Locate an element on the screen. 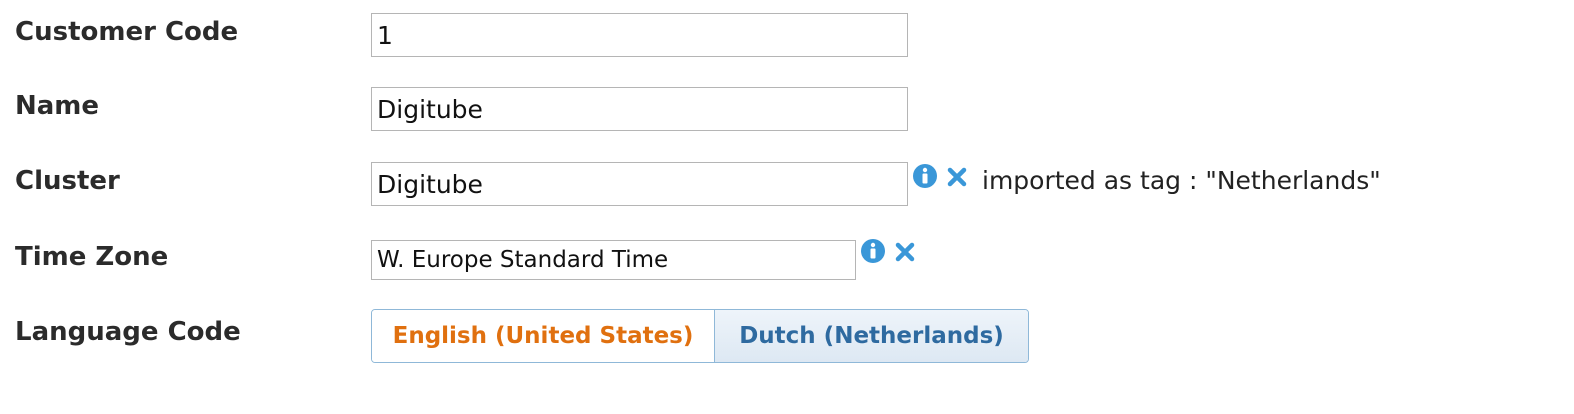 Image resolution: width=1574 pixels, height=414 pixels. language-option-dutch-nl: Dutch (Netherlands) is located at coordinates (871, 336).